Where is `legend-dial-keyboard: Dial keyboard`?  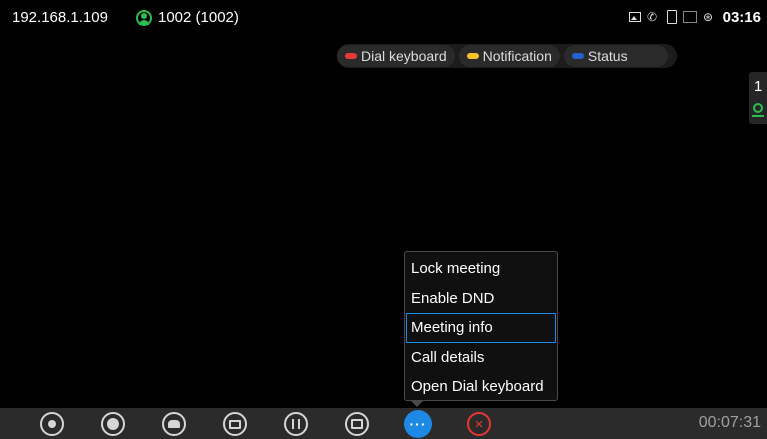
legend-dial-keyboard: Dial keyboard is located at coordinates (396, 56).